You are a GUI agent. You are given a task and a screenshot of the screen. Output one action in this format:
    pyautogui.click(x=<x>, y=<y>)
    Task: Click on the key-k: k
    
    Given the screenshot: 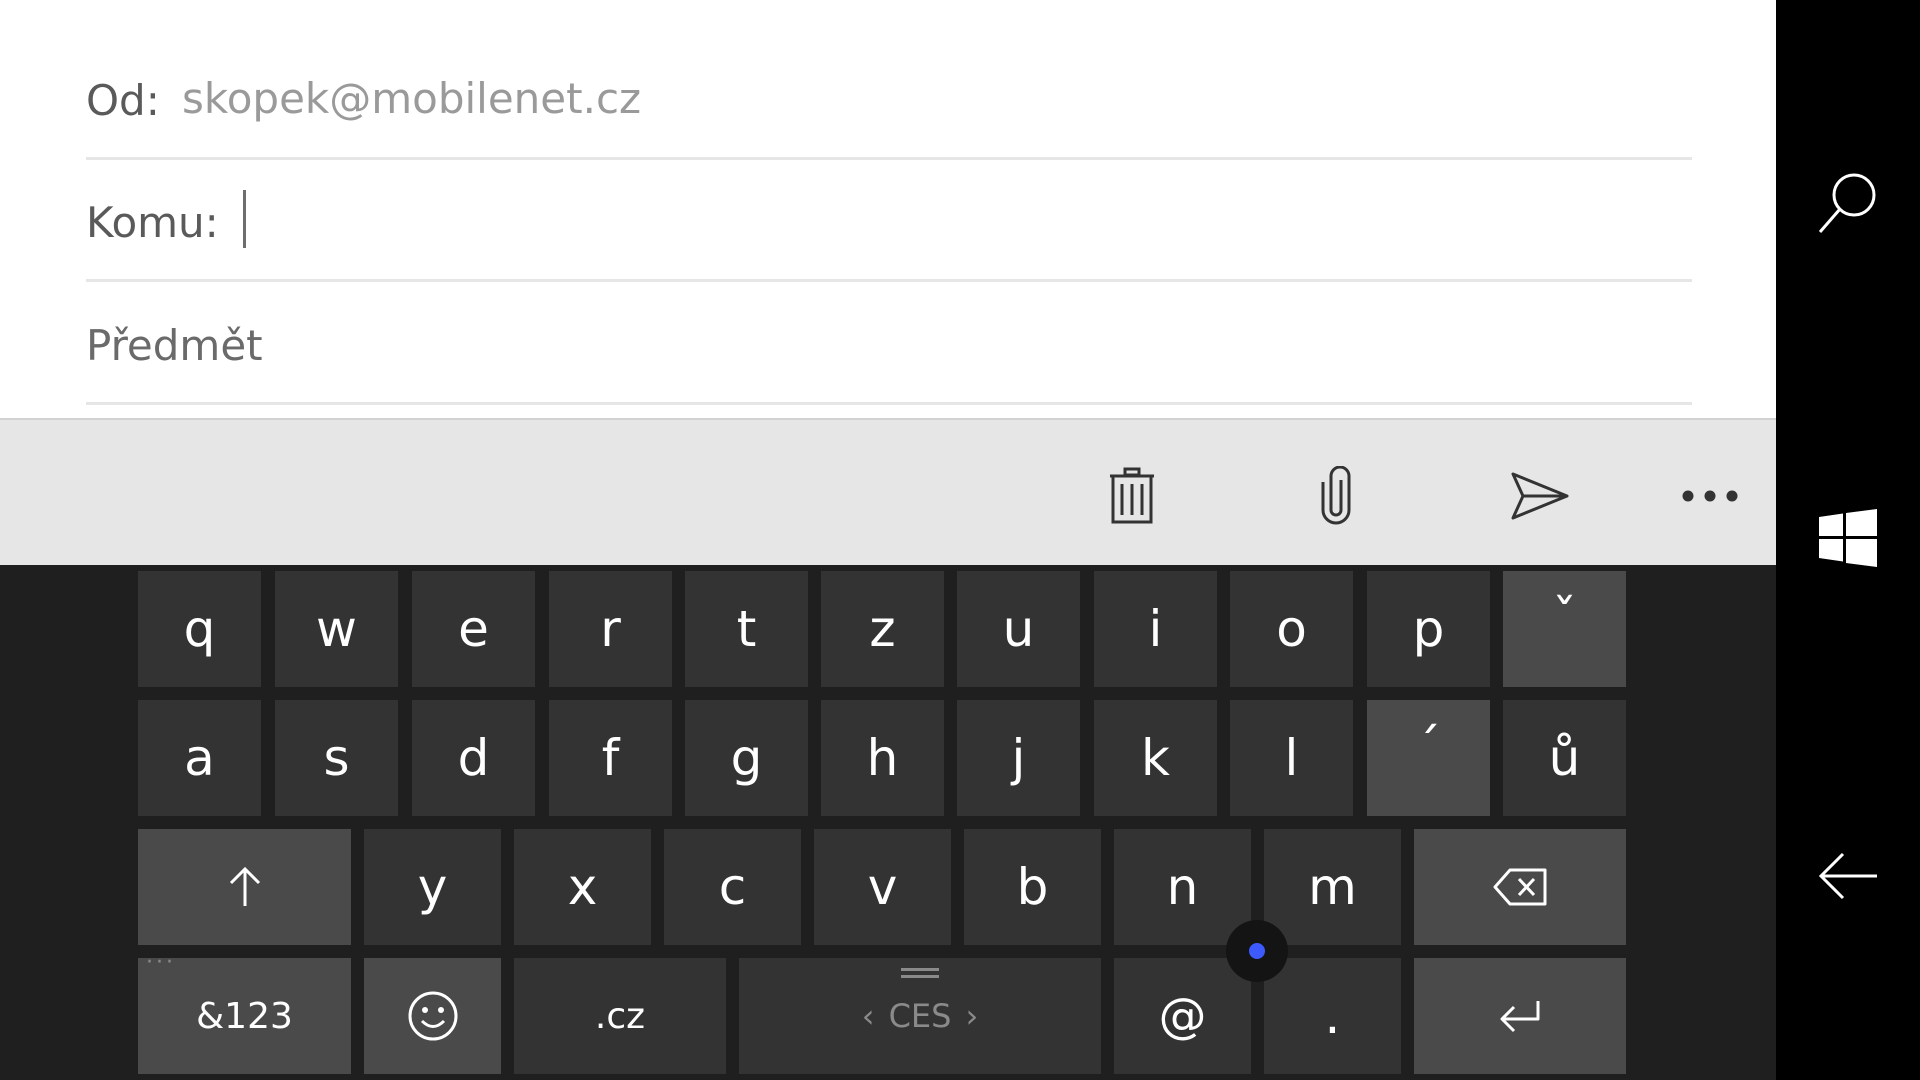 What is the action you would take?
    pyautogui.click(x=1155, y=758)
    